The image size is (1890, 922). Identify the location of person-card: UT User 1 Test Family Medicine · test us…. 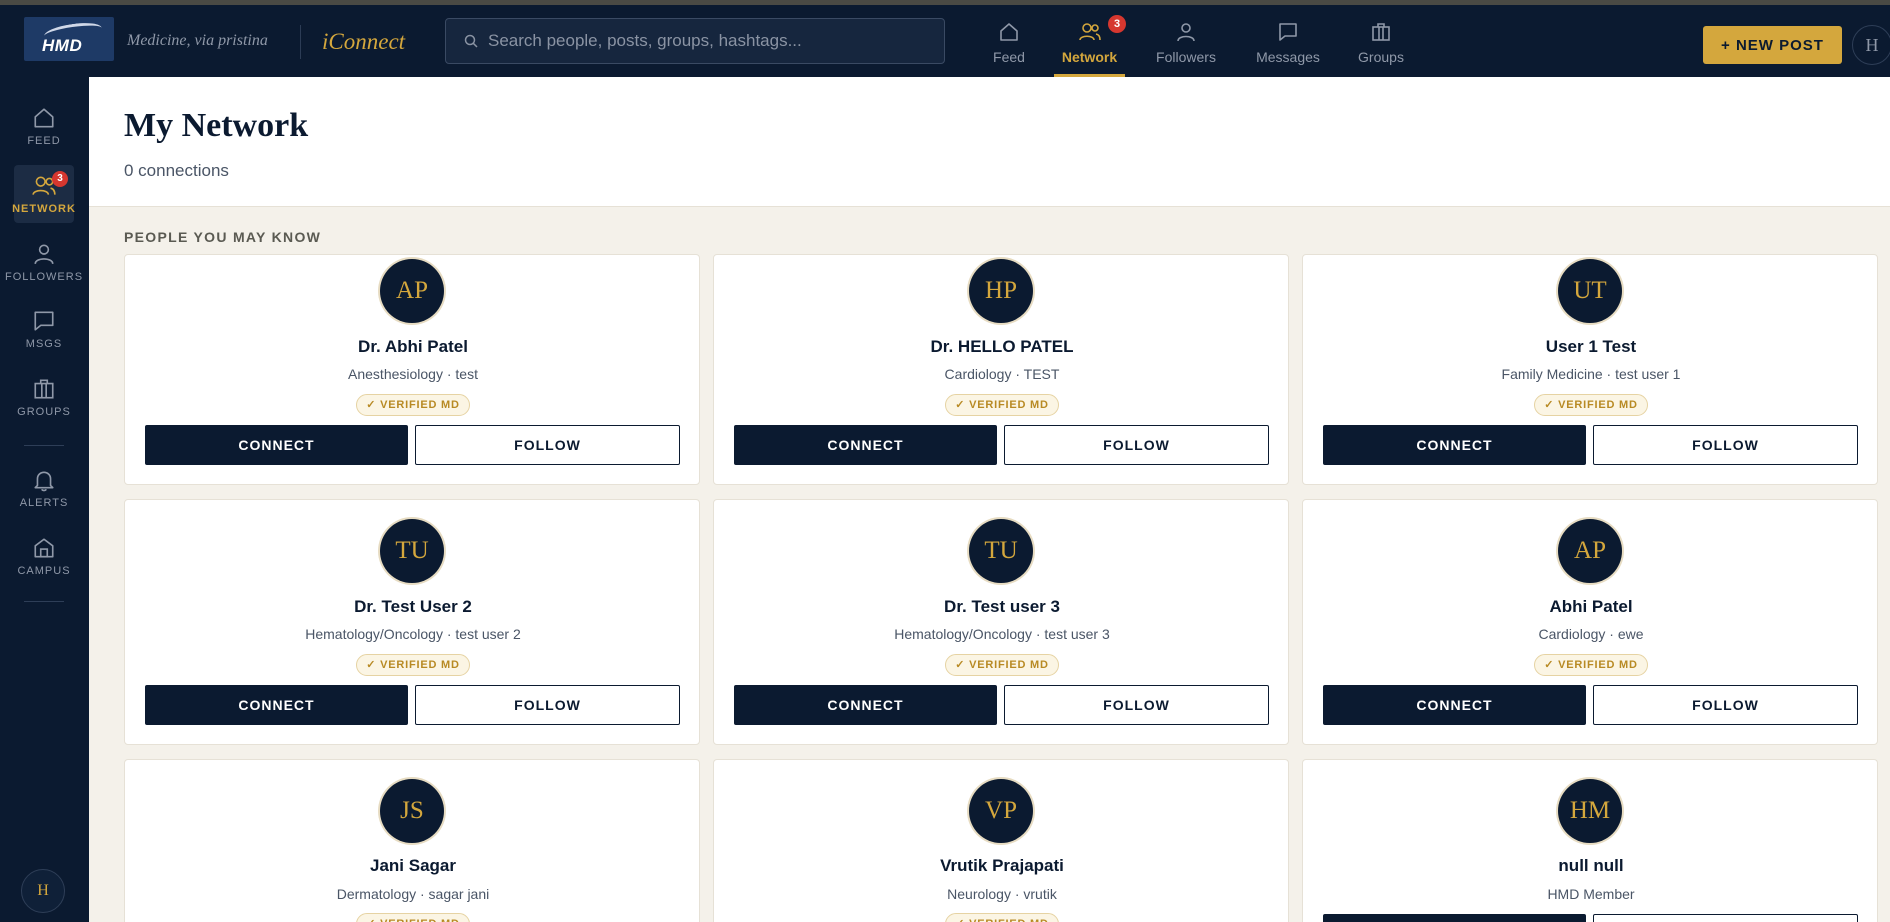
(1590, 369).